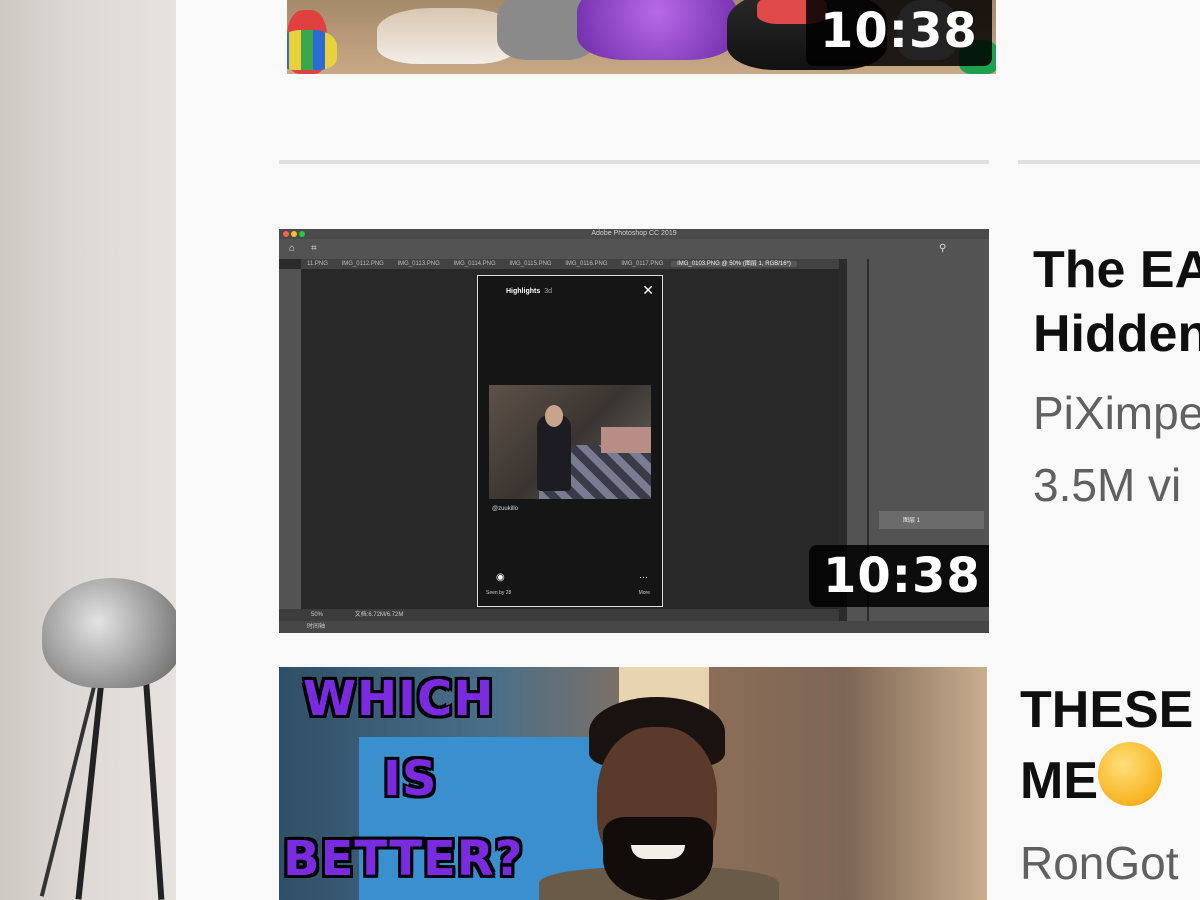 The width and height of the screenshot is (1200, 900). Describe the element at coordinates (548, 291) in the screenshot. I see `story-time: 3d` at that location.